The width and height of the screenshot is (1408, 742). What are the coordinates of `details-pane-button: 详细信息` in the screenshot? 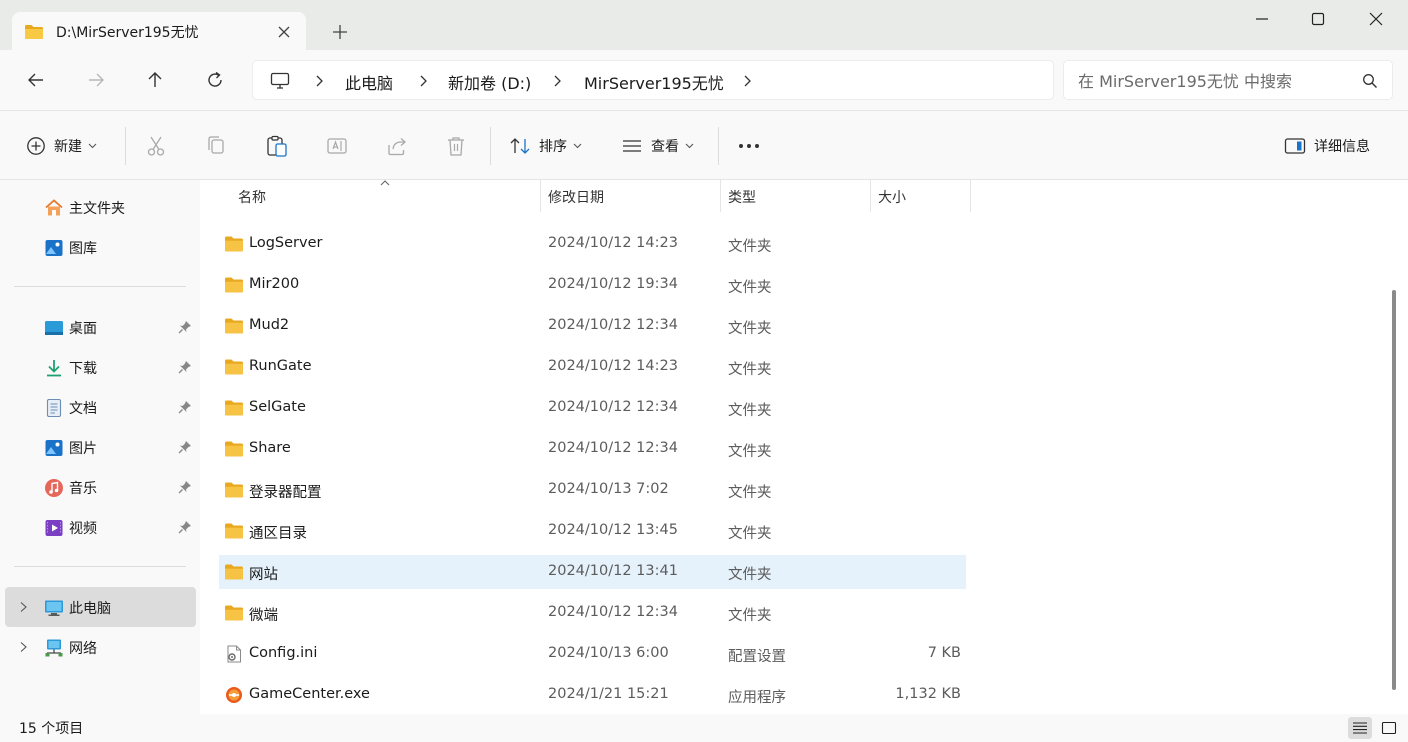 It's located at (1327, 146).